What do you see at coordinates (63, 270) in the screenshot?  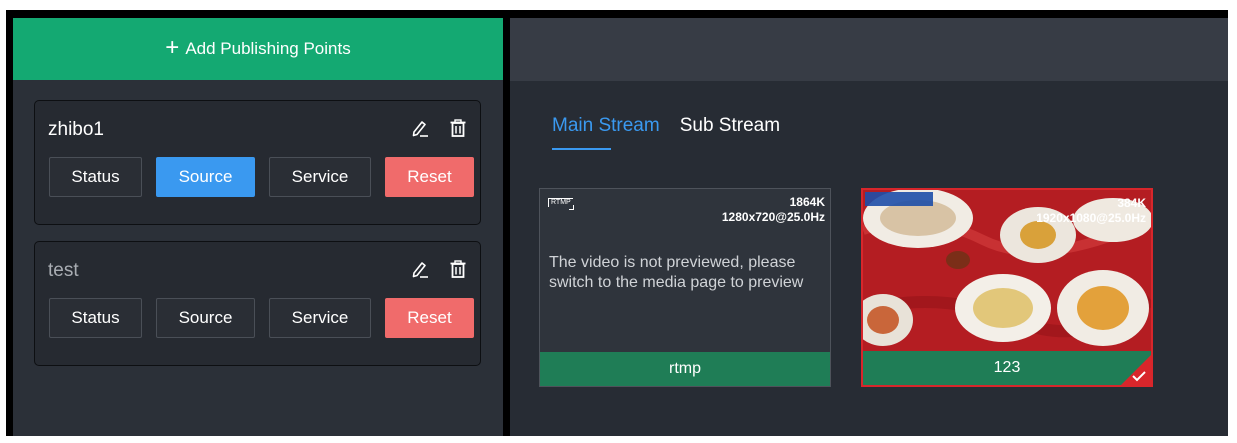 I see `publishing-point-name: test` at bounding box center [63, 270].